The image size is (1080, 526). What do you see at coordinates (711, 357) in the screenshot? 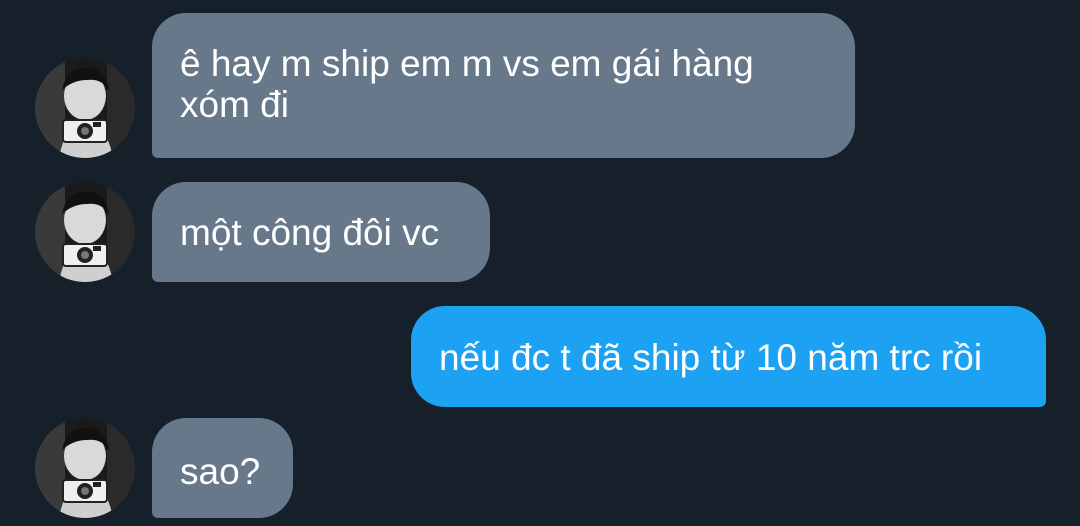
I see `message-text: nếu đc t đã ship từ 10 năm trc rồi` at bounding box center [711, 357].